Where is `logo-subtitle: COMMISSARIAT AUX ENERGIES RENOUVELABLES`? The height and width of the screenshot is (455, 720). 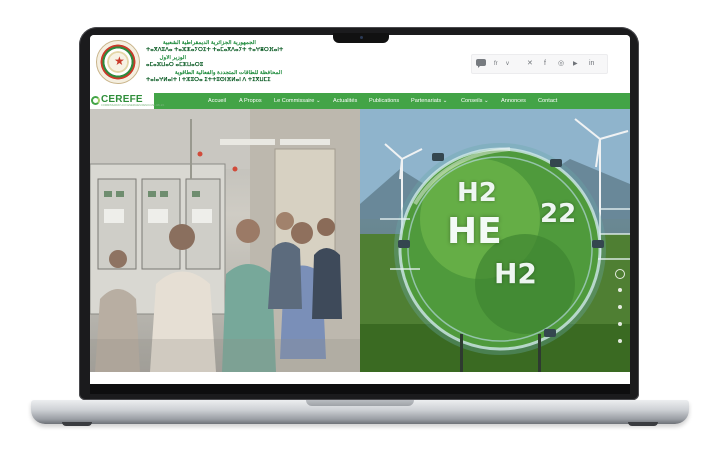 logo-subtitle: COMMISSARIAT AUX ENERGIES RENOUVELABLES is located at coordinates (133, 105).